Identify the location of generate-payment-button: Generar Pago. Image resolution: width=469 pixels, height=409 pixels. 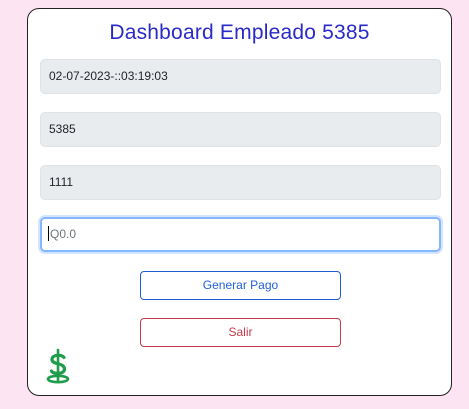
(240, 285).